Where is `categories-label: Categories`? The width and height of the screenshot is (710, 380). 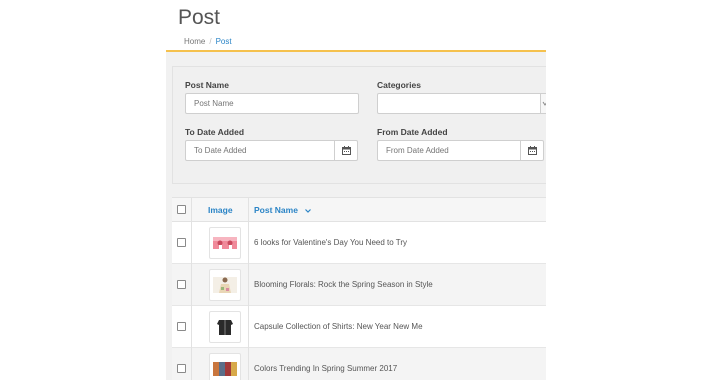 categories-label: Categories is located at coordinates (399, 85).